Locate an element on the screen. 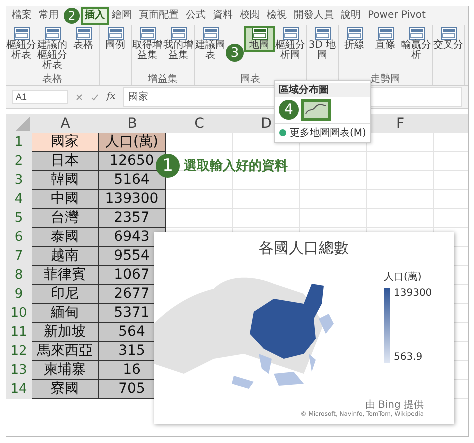 Image resolution: width=474 pixels, height=443 pixels. step-number-badge: 3 is located at coordinates (235, 53).